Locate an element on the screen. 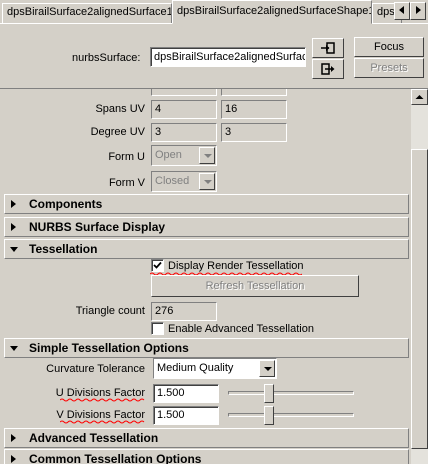  chevron-left-icon is located at coordinates (401, 10).